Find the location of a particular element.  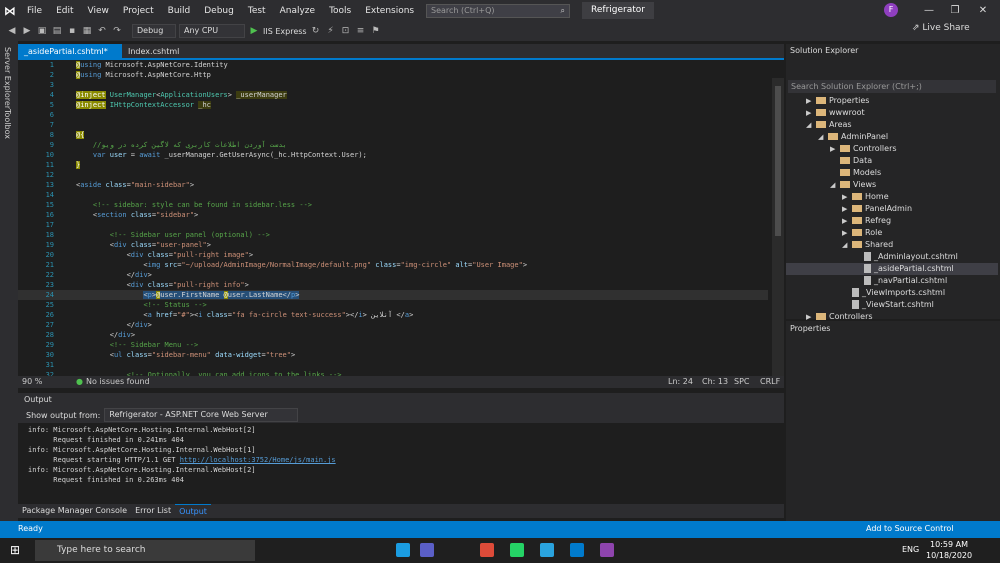

skype-icon is located at coordinates (403, 550).